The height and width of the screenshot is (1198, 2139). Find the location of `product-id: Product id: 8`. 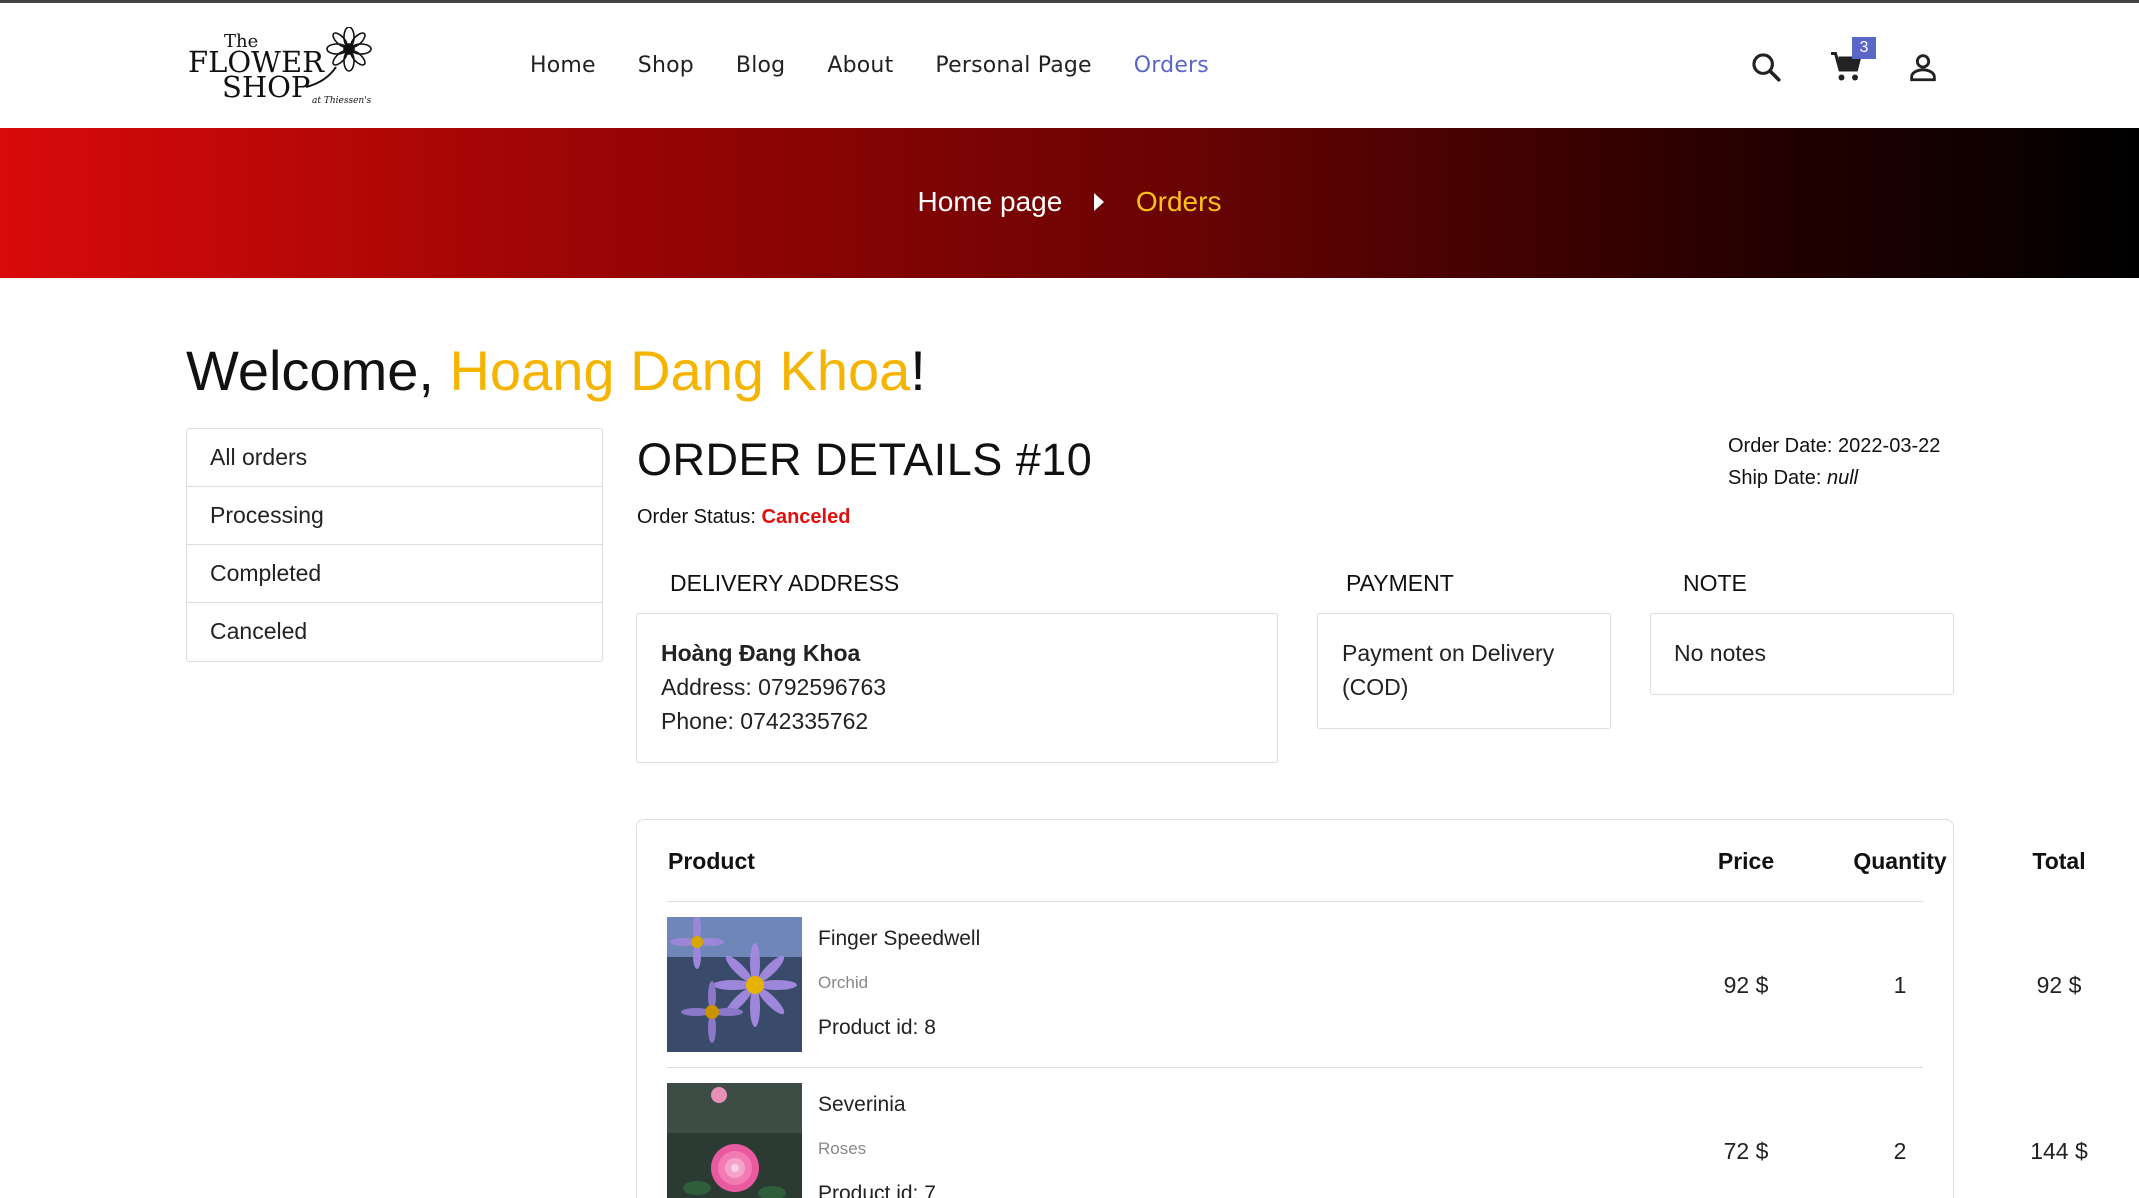

product-id: Product id: 8 is located at coordinates (877, 1027).